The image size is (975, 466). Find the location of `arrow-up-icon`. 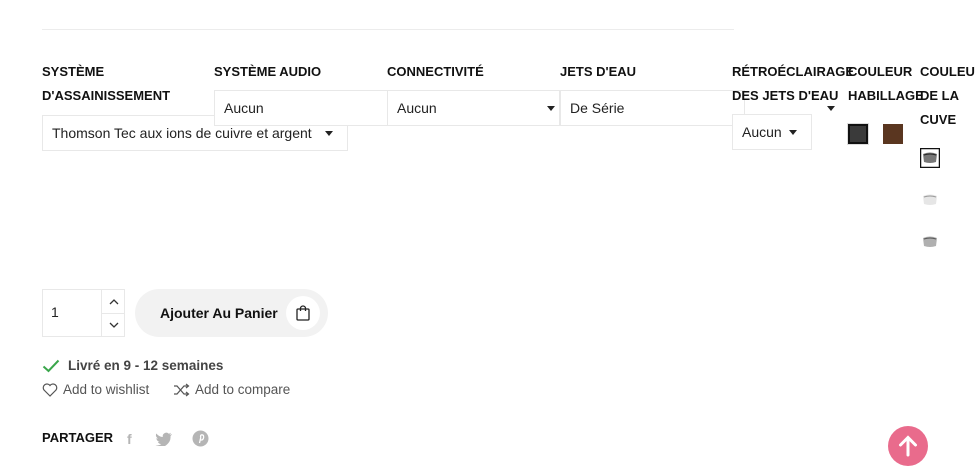

arrow-up-icon is located at coordinates (908, 446).